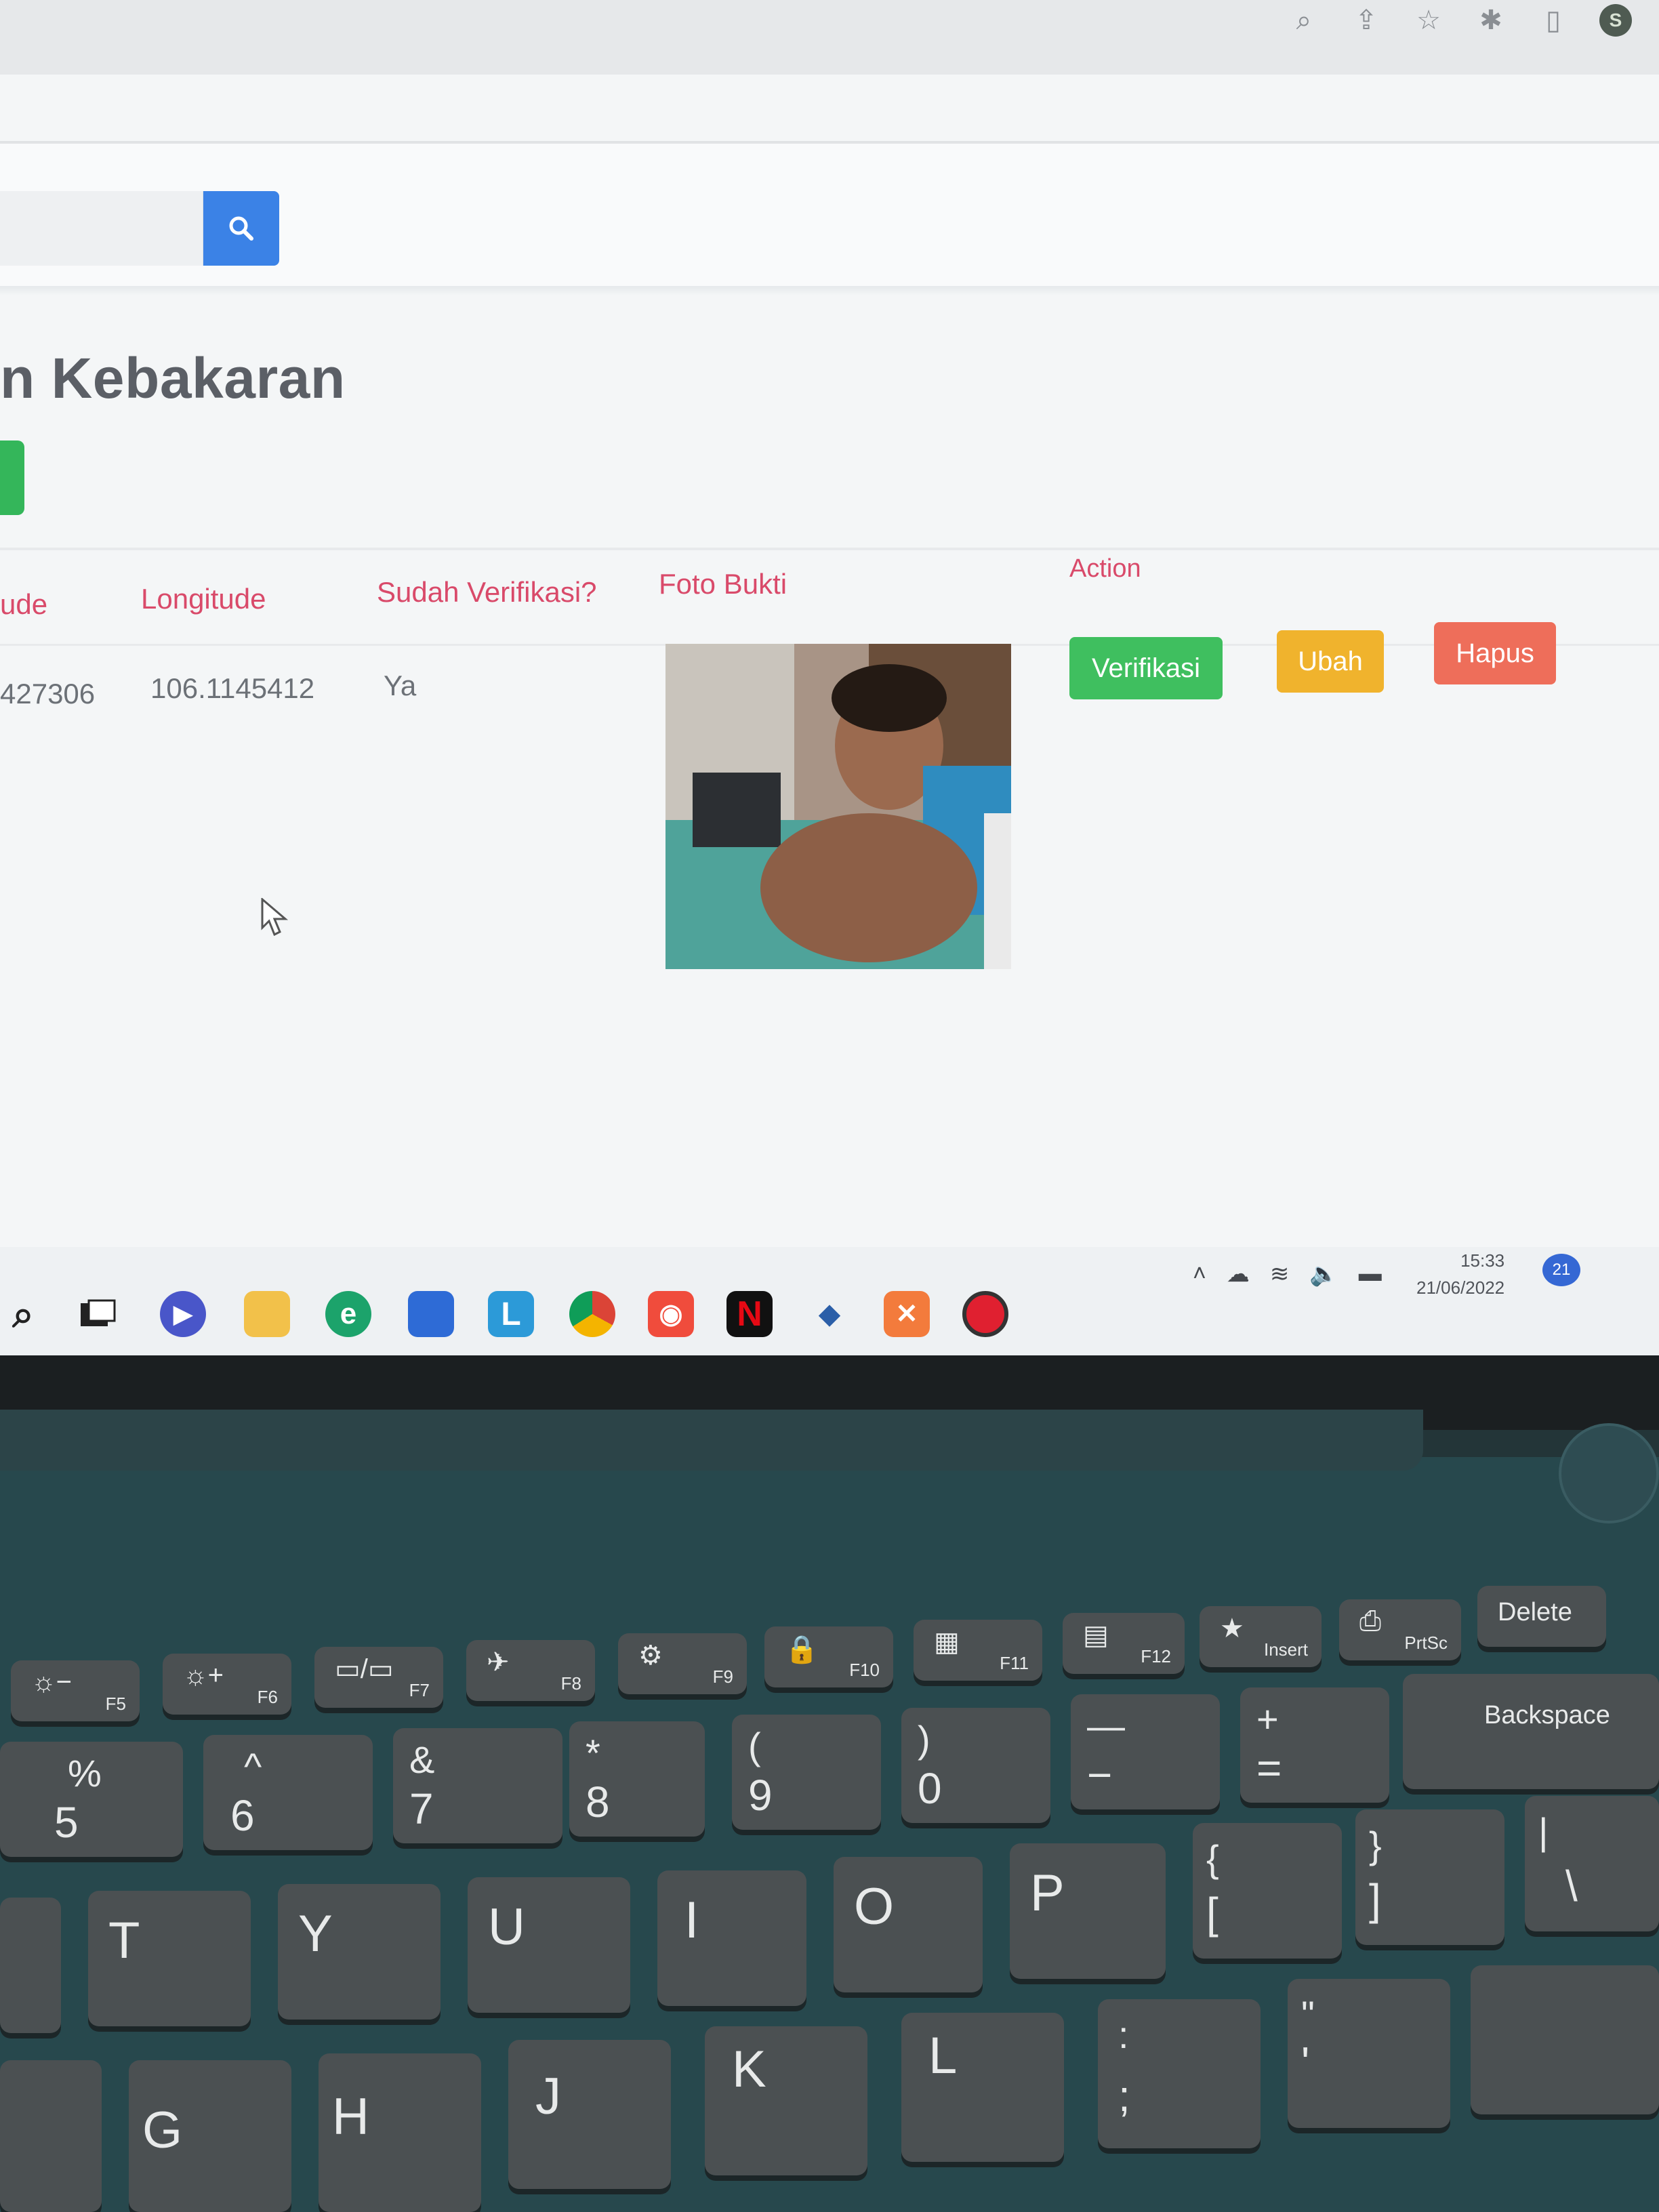 The image size is (1659, 2212). What do you see at coordinates (786, 2100) in the screenshot?
I see `key-k: K` at bounding box center [786, 2100].